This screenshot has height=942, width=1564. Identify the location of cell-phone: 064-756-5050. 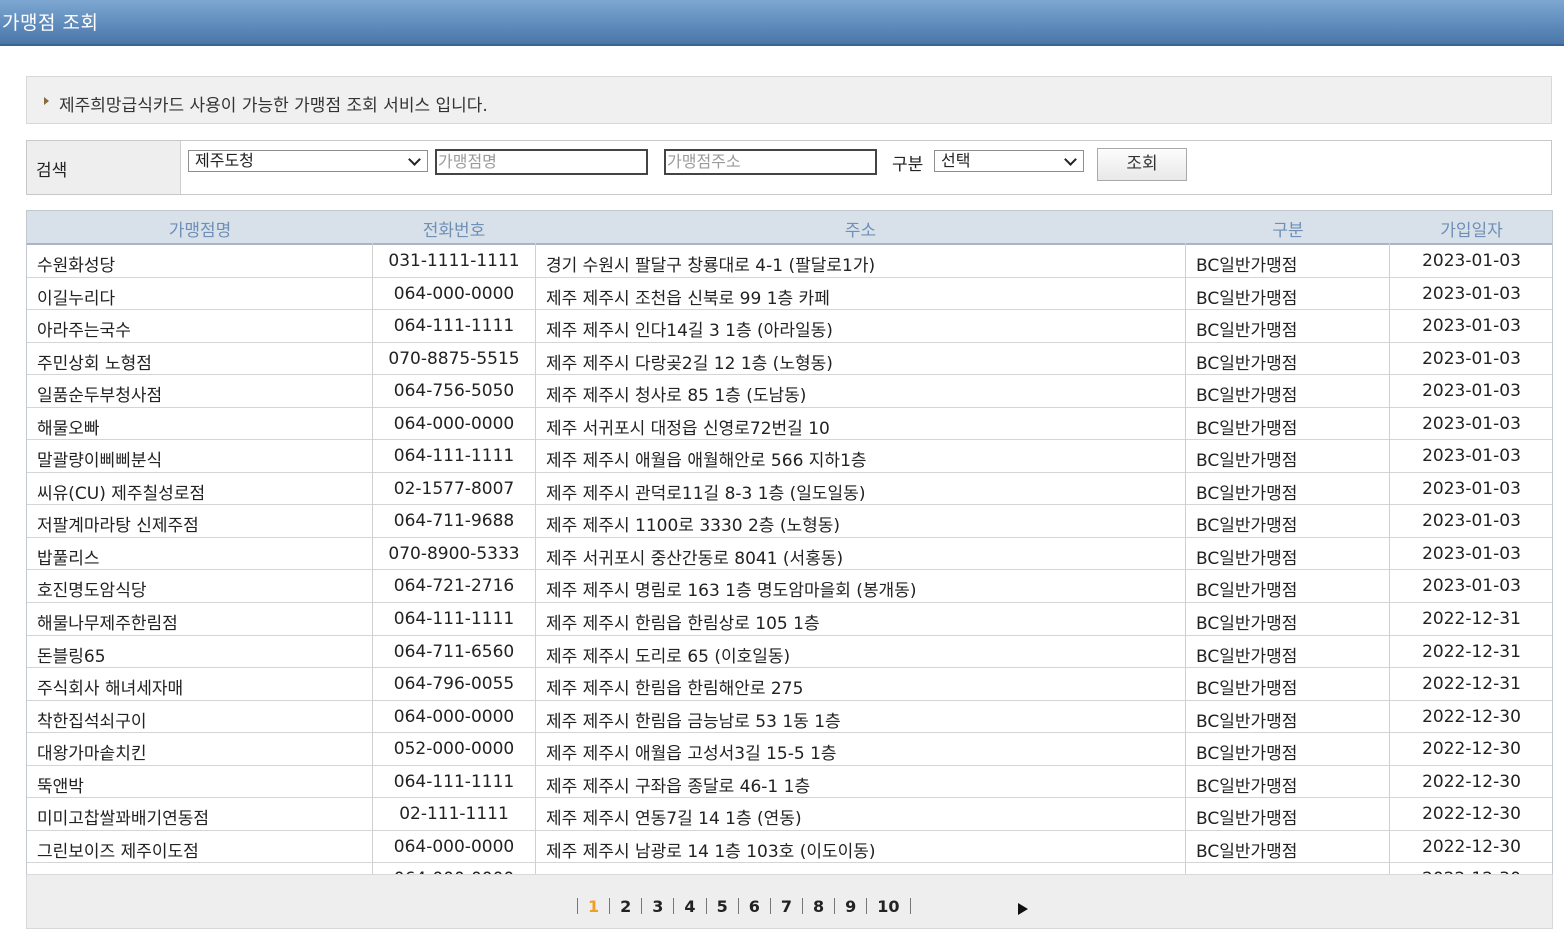
(454, 391).